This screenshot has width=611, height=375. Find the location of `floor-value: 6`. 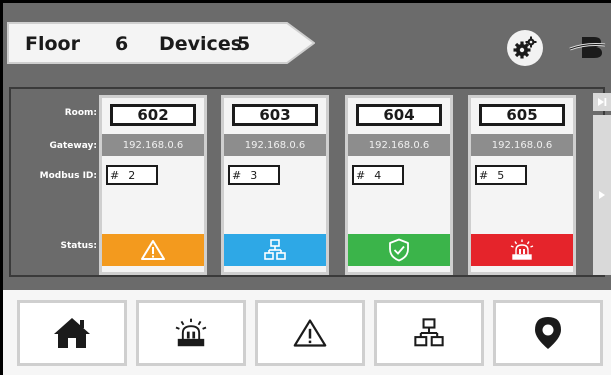

floor-value: 6 is located at coordinates (122, 44).